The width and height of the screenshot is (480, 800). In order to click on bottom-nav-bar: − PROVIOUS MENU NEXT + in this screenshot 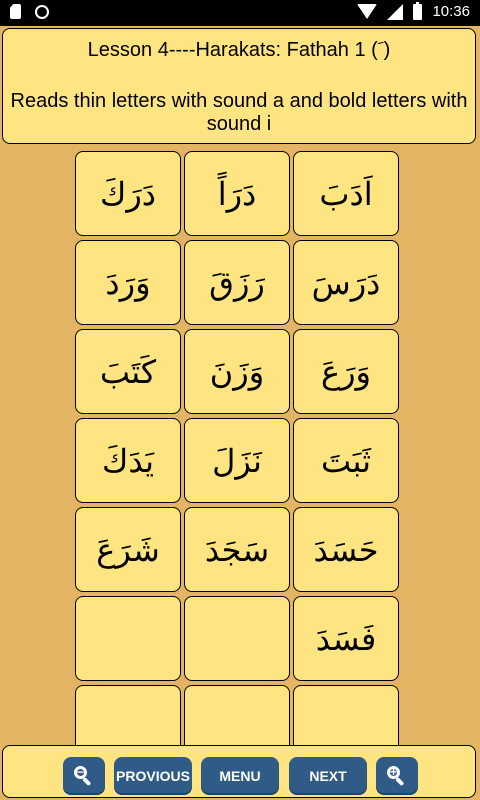, I will do `click(239, 771)`.